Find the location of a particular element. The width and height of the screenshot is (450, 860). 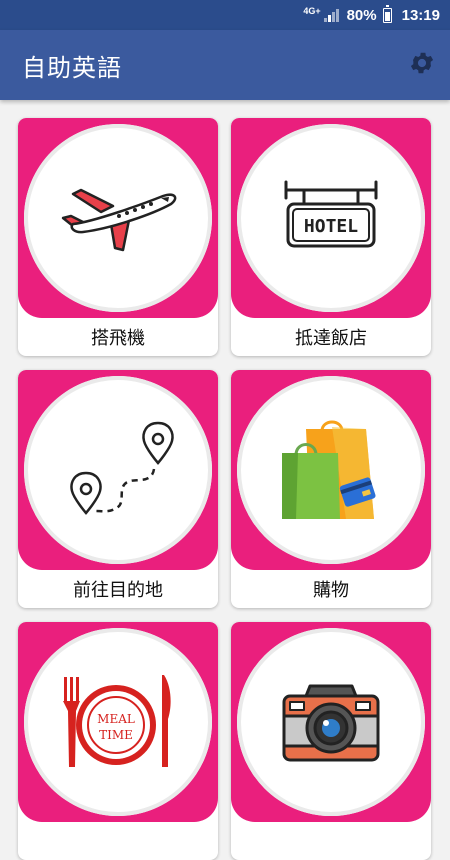

category-card-meal: MEAL TIME is located at coordinates (118, 741).